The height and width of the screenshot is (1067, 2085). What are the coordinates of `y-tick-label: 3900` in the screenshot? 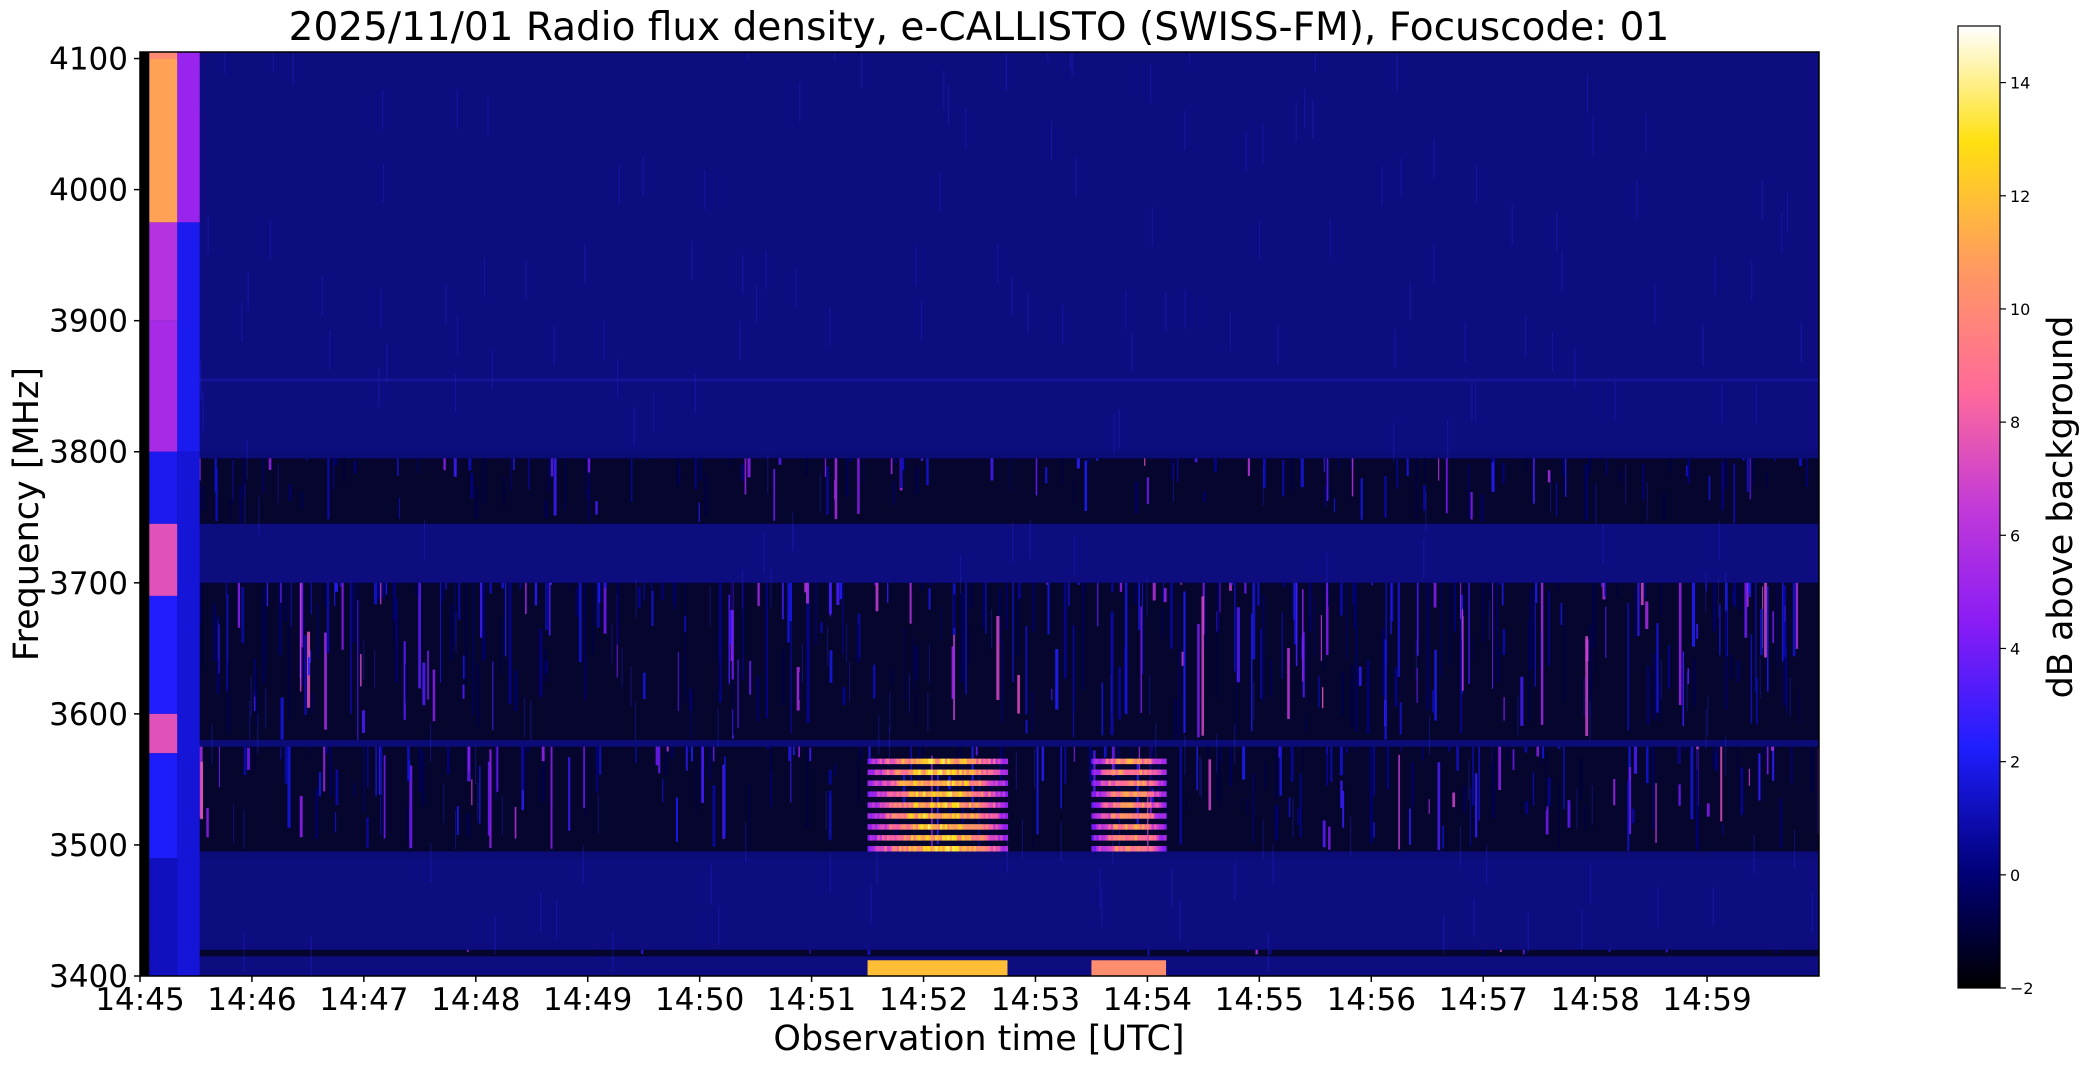 It's located at (88, 322).